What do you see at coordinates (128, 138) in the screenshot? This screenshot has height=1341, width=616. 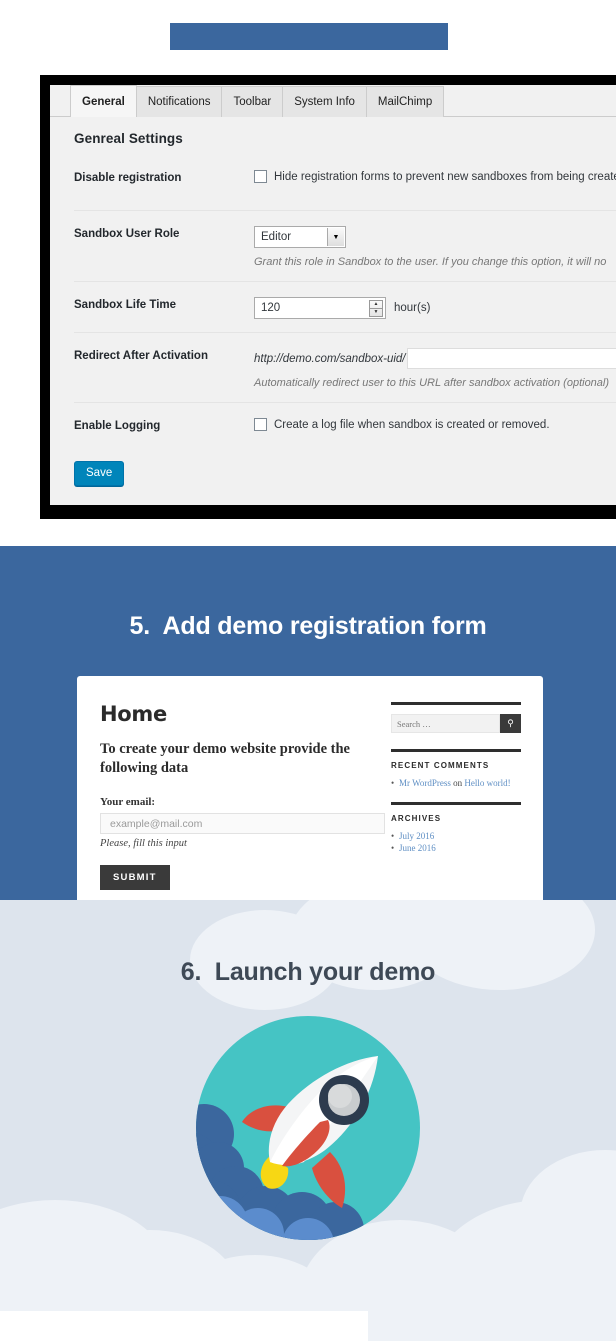 I see `page-title: Genreal Settings` at bounding box center [128, 138].